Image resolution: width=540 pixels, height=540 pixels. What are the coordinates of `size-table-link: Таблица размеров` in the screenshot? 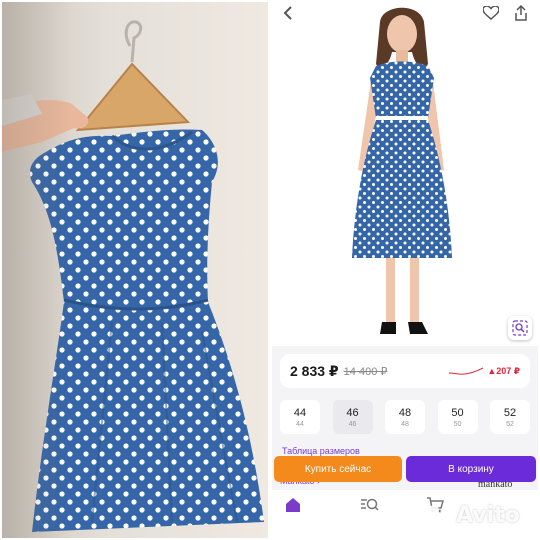 It's located at (321, 451).